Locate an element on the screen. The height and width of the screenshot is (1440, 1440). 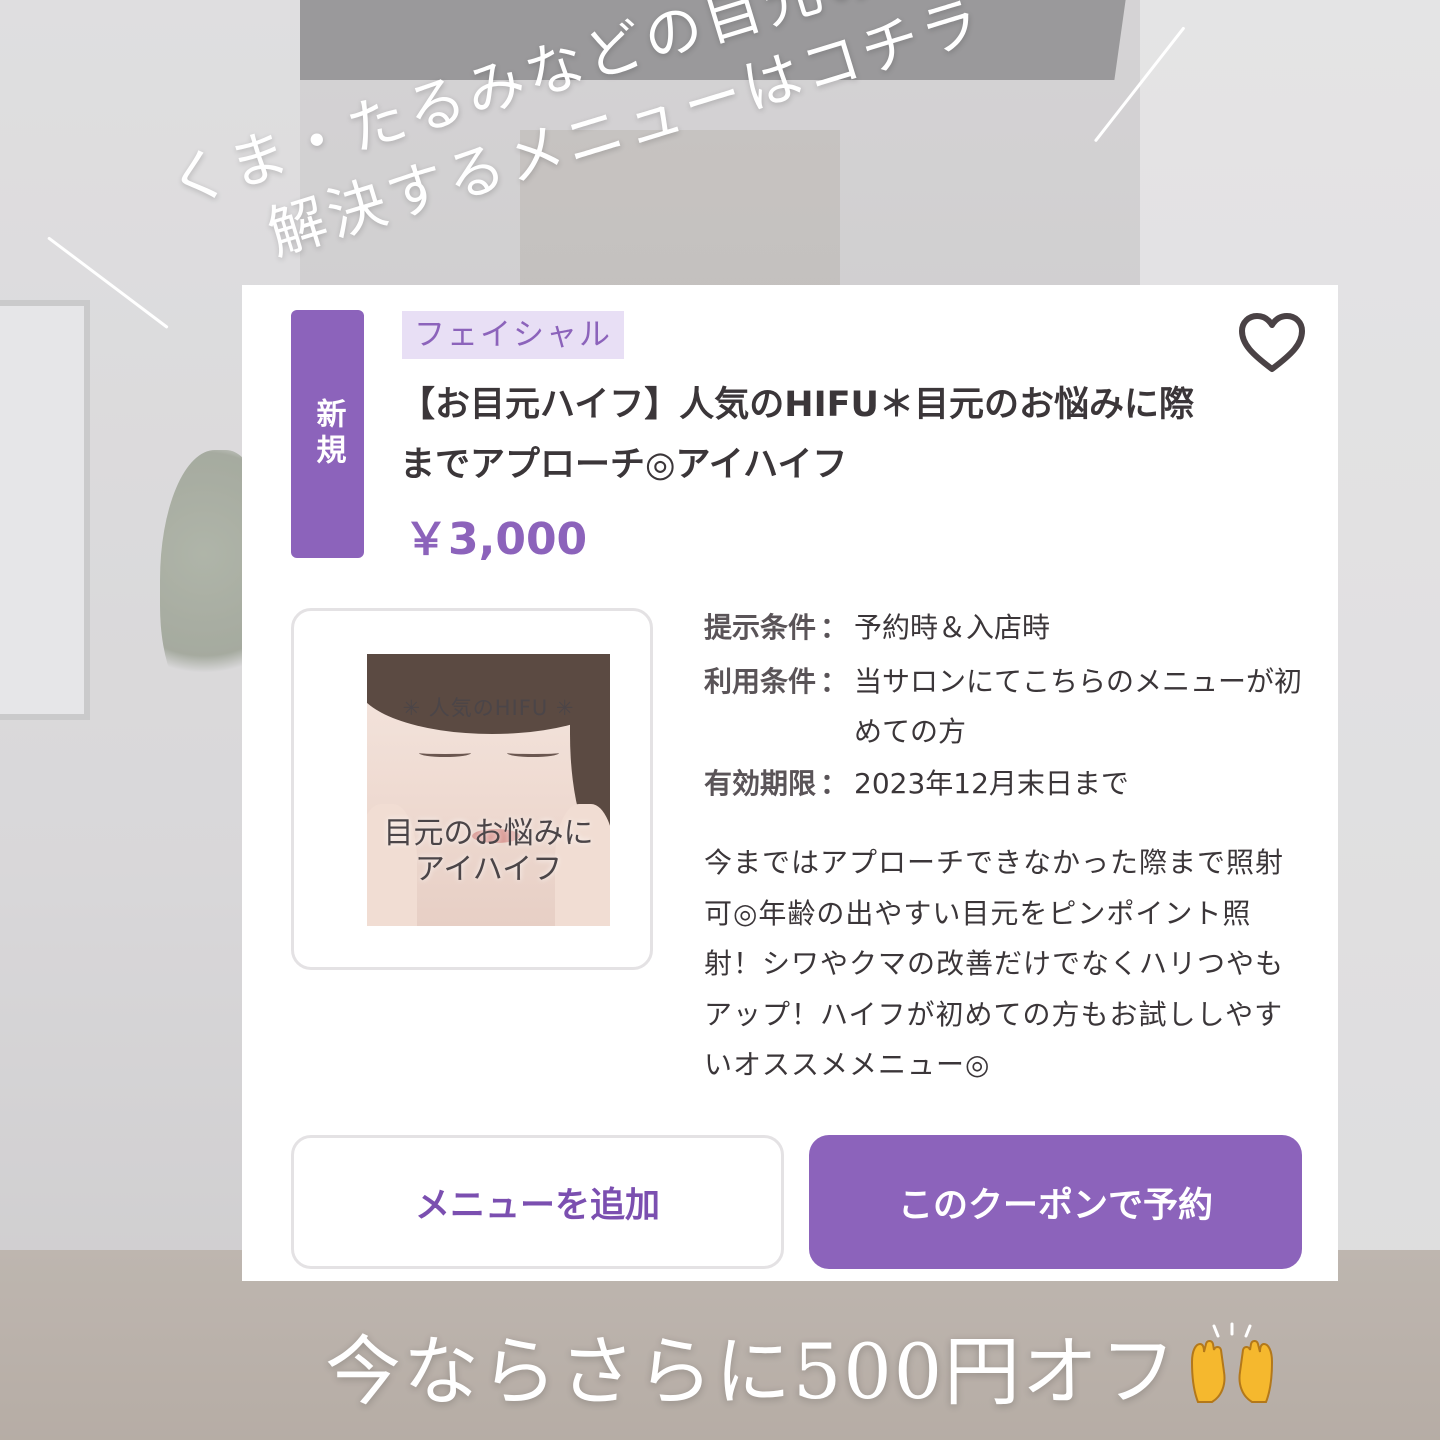
condition-presentation: 提示条件 ： 予約時＆入店時 is located at coordinates (1004, 628).